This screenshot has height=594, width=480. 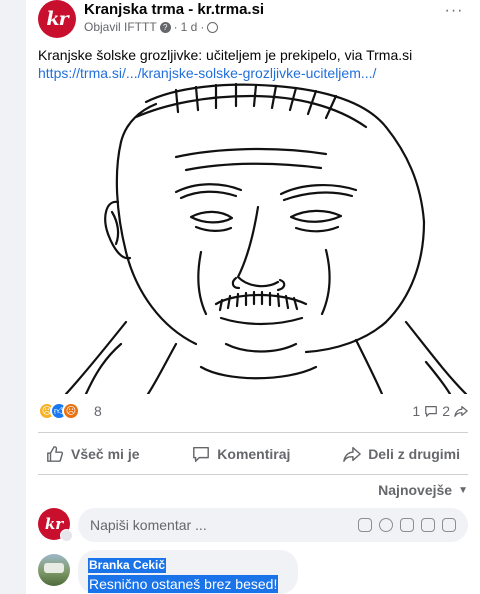 What do you see at coordinates (105, 454) in the screenshot?
I see `like-label: Všeč mi je` at bounding box center [105, 454].